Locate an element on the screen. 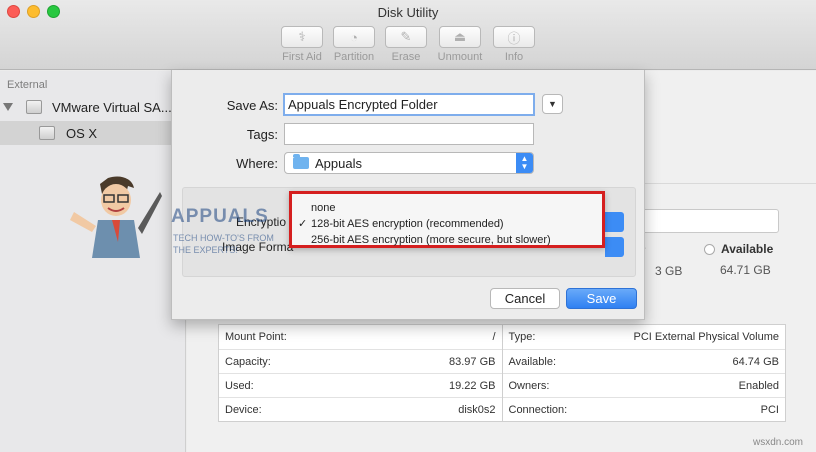  watermark-brand: APPUALS is located at coordinates (220, 216).